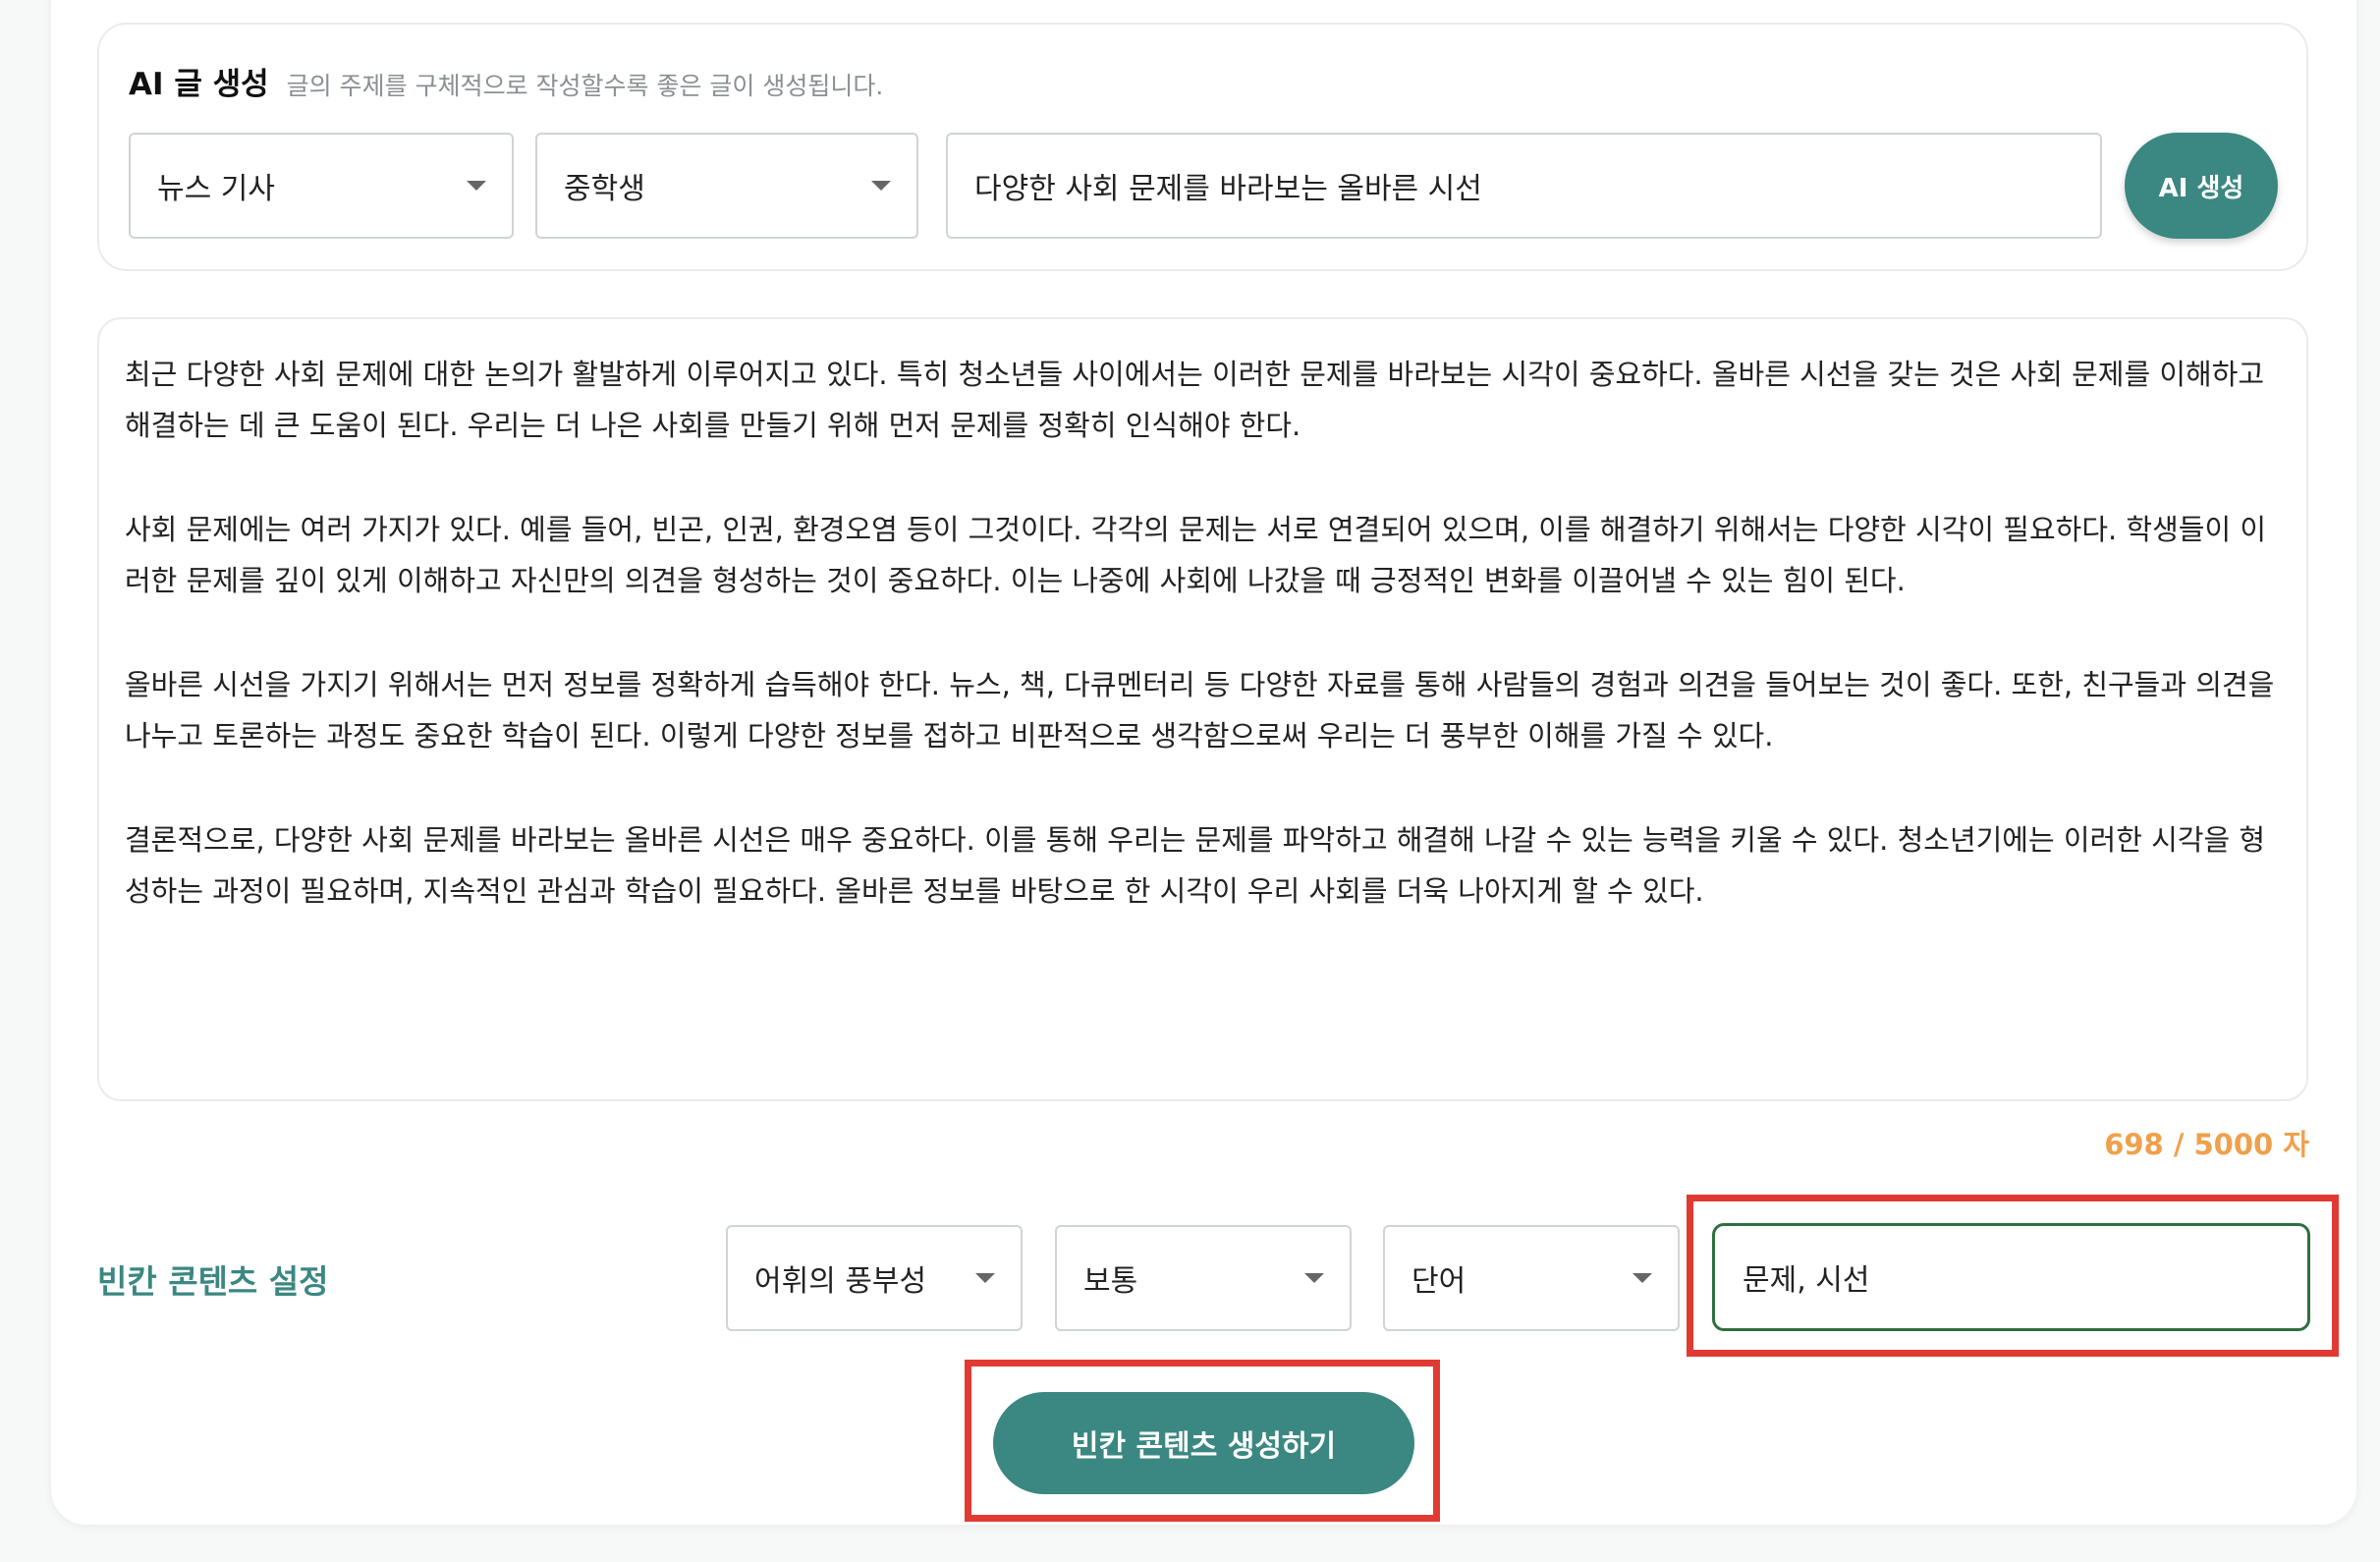 This screenshot has height=1562, width=2380. What do you see at coordinates (2206, 1144) in the screenshot?
I see `character-count: 698 / 5000 자` at bounding box center [2206, 1144].